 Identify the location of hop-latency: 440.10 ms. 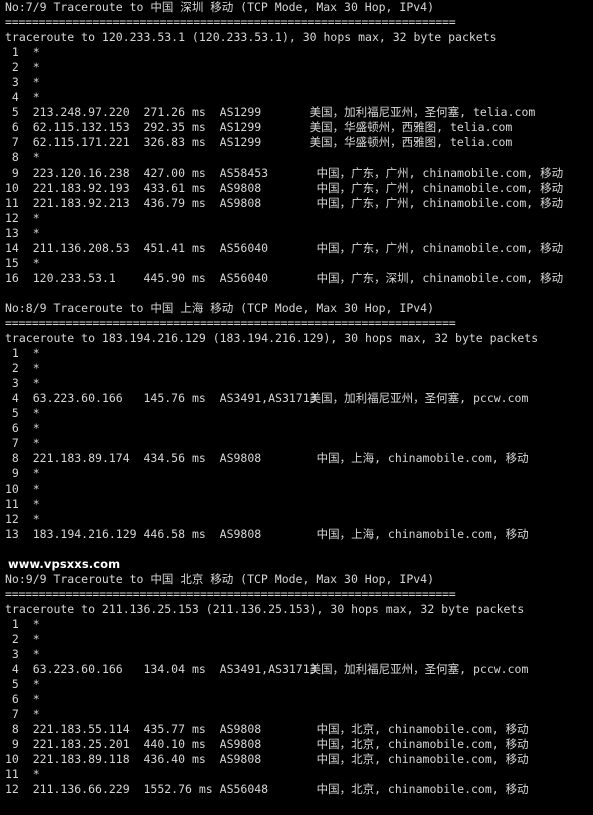
(174, 744).